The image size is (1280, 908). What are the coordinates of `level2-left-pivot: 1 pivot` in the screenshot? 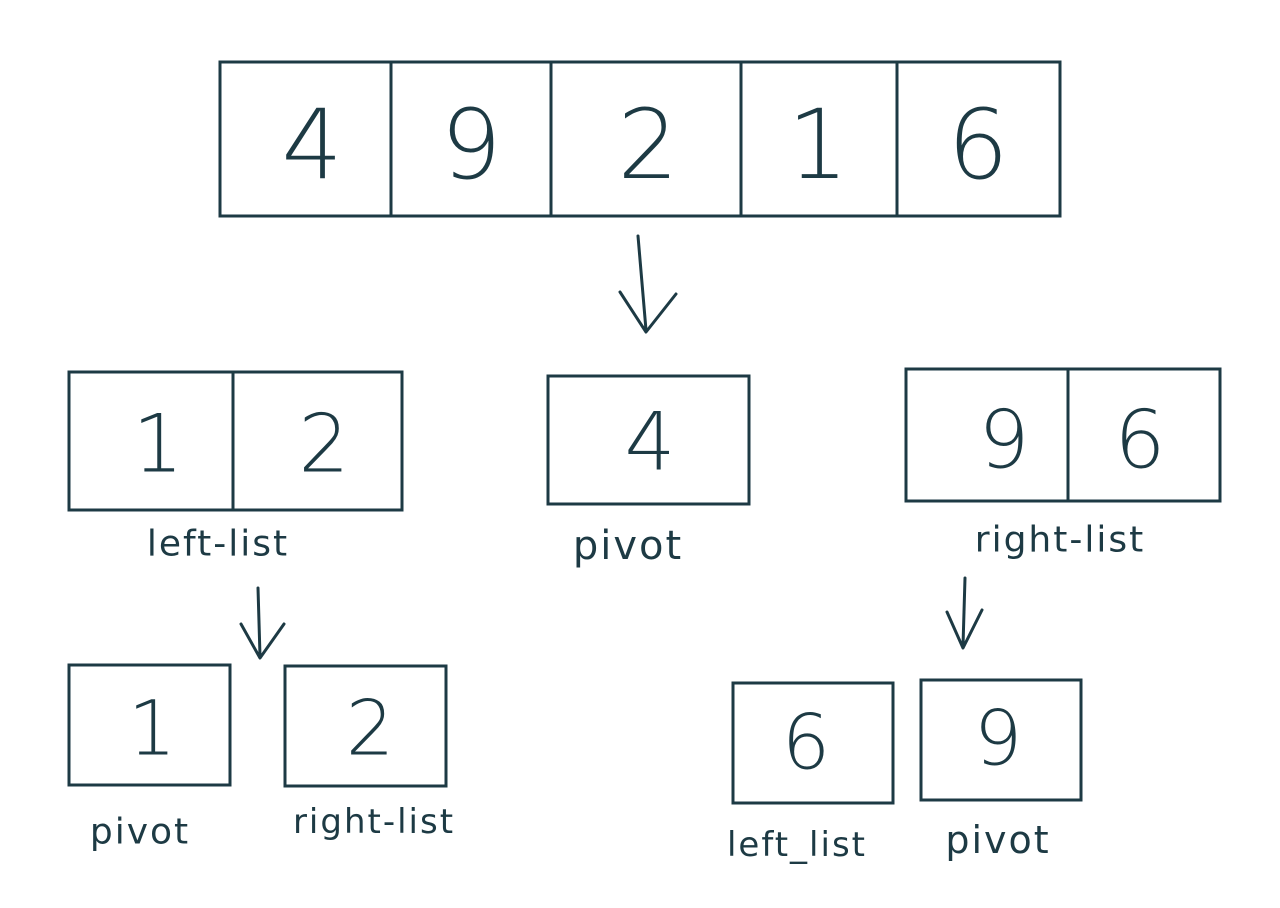 It's located at (149, 758).